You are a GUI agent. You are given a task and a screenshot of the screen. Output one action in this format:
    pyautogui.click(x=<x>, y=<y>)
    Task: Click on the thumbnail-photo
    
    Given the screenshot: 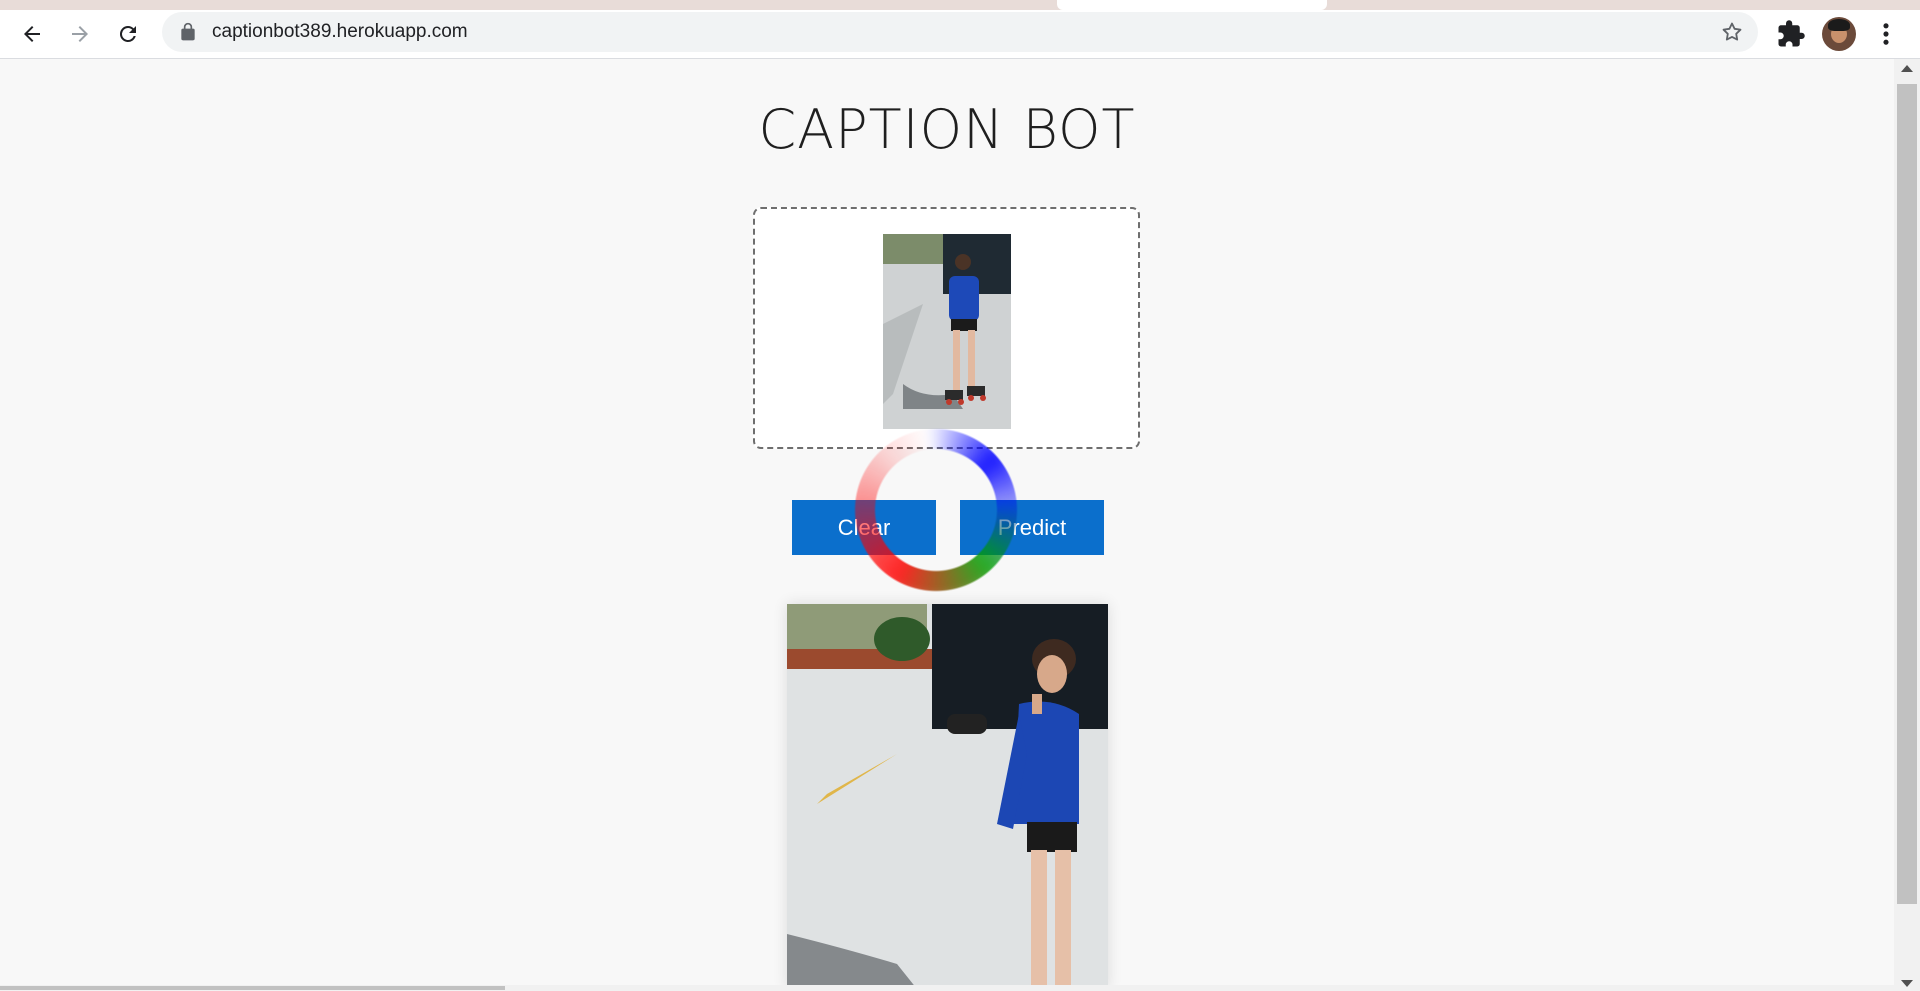 What is the action you would take?
    pyautogui.click(x=947, y=331)
    